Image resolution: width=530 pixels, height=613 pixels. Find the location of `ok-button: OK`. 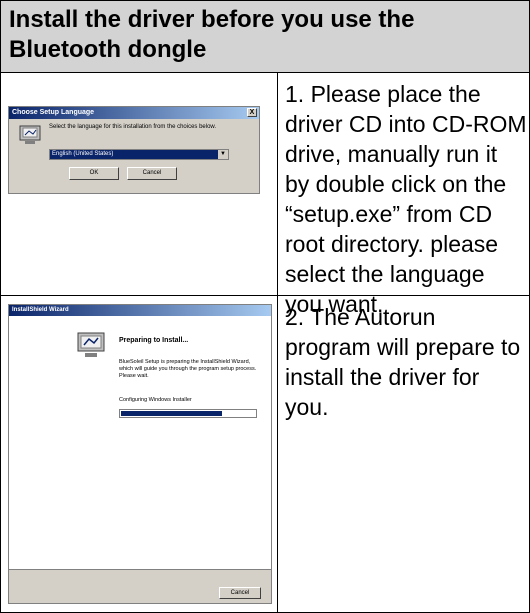

ok-button: OK is located at coordinates (94, 173).